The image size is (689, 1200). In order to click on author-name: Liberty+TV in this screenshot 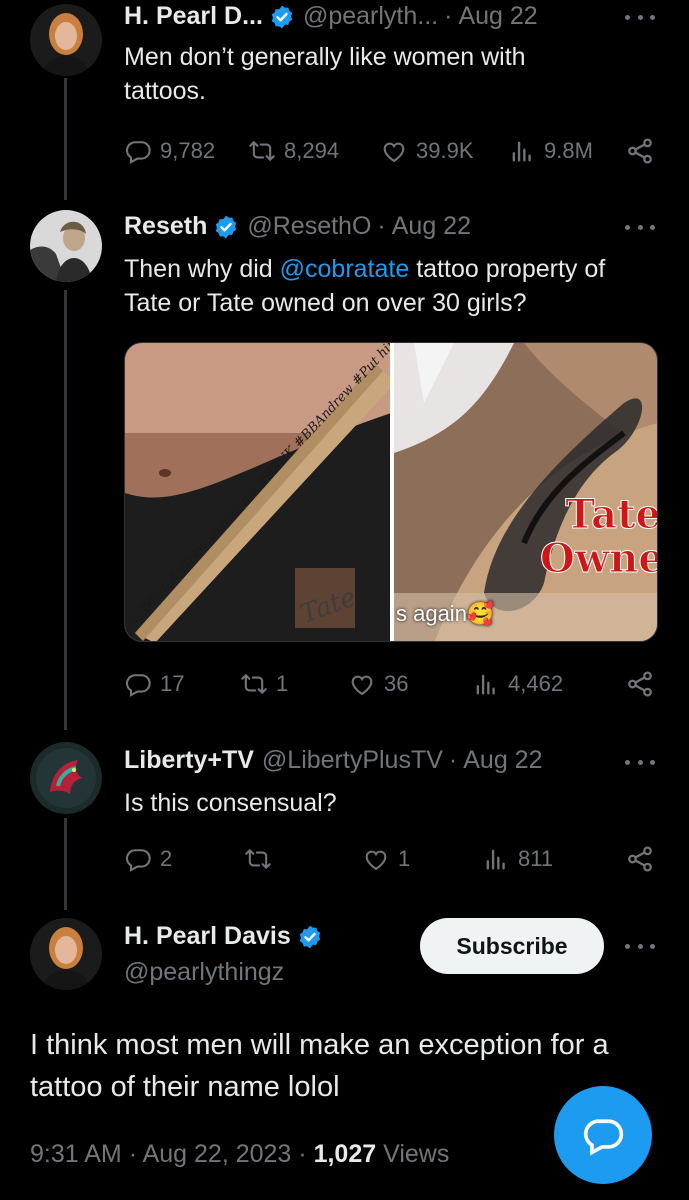, I will do `click(189, 760)`.